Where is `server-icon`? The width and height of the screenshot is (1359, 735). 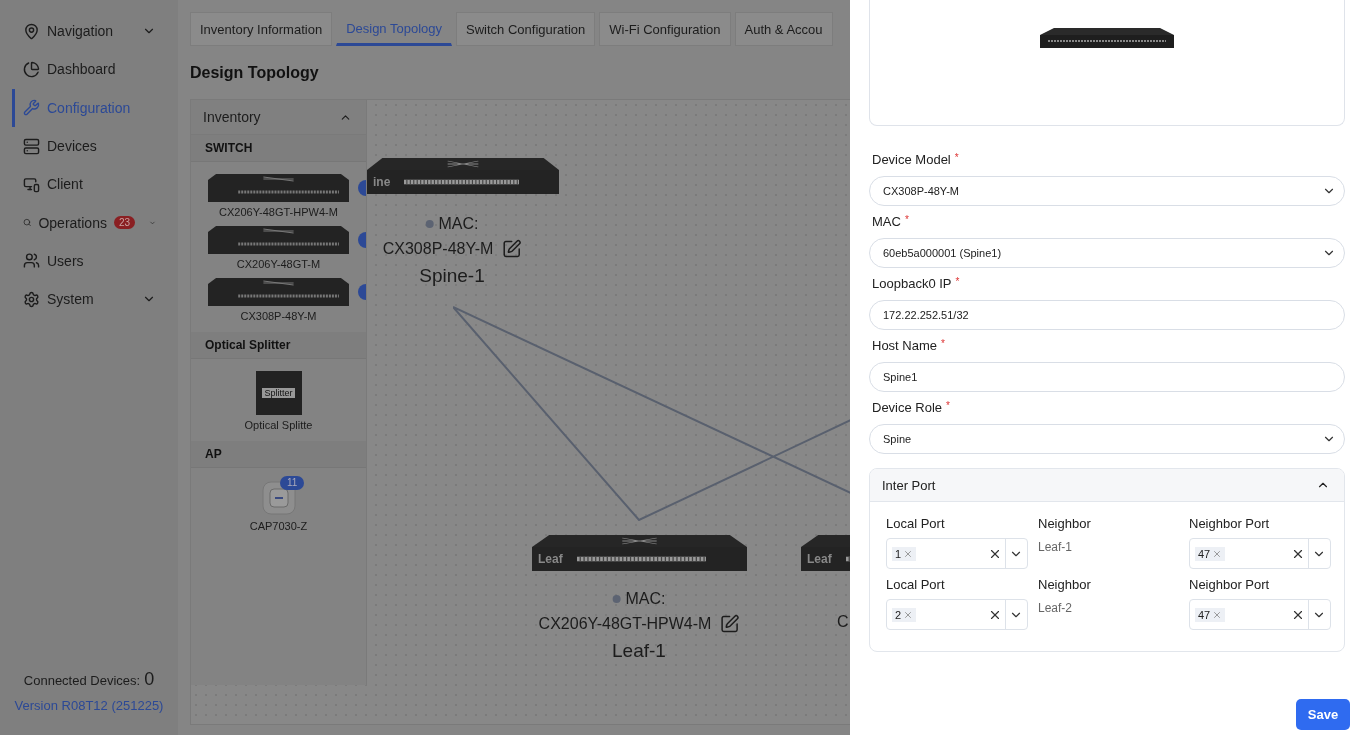 server-icon is located at coordinates (31, 146).